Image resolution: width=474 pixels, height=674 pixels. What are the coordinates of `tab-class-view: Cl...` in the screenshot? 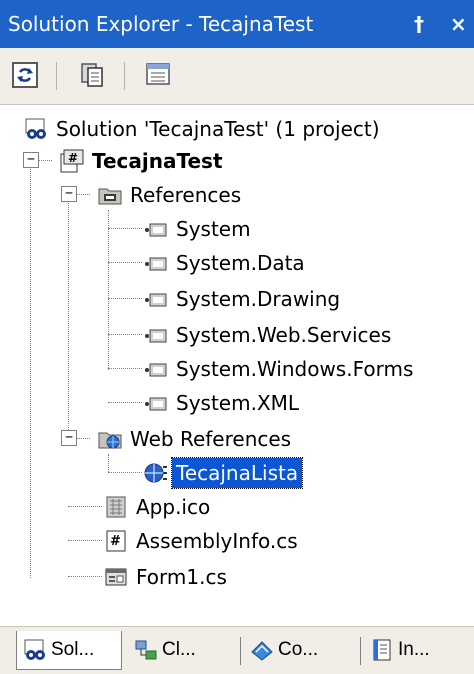 It's located at (180, 650).